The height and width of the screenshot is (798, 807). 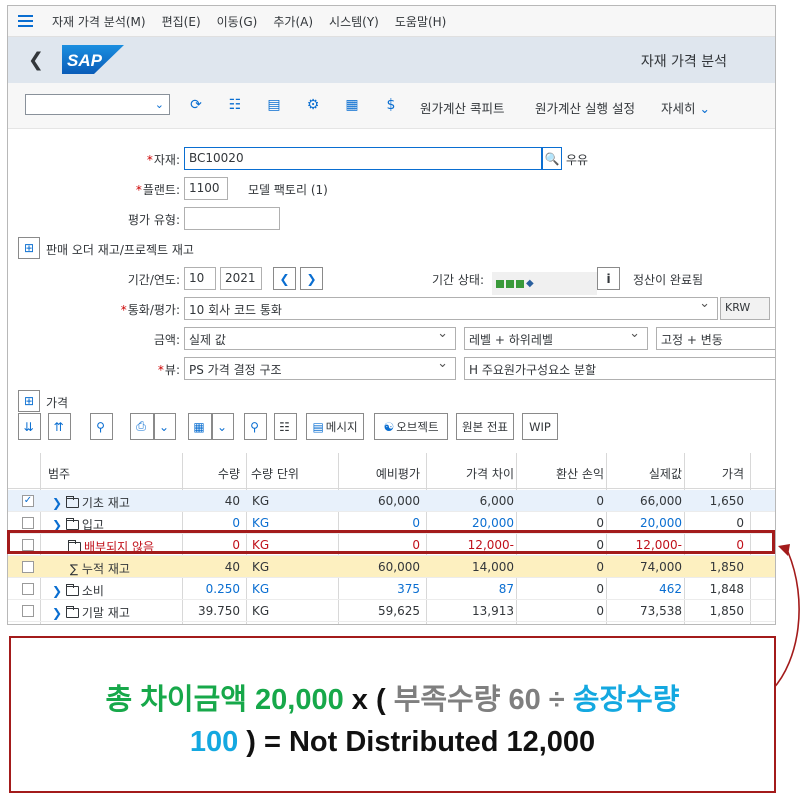 I want to click on settings-icon: ⚙, so click(x=313, y=105).